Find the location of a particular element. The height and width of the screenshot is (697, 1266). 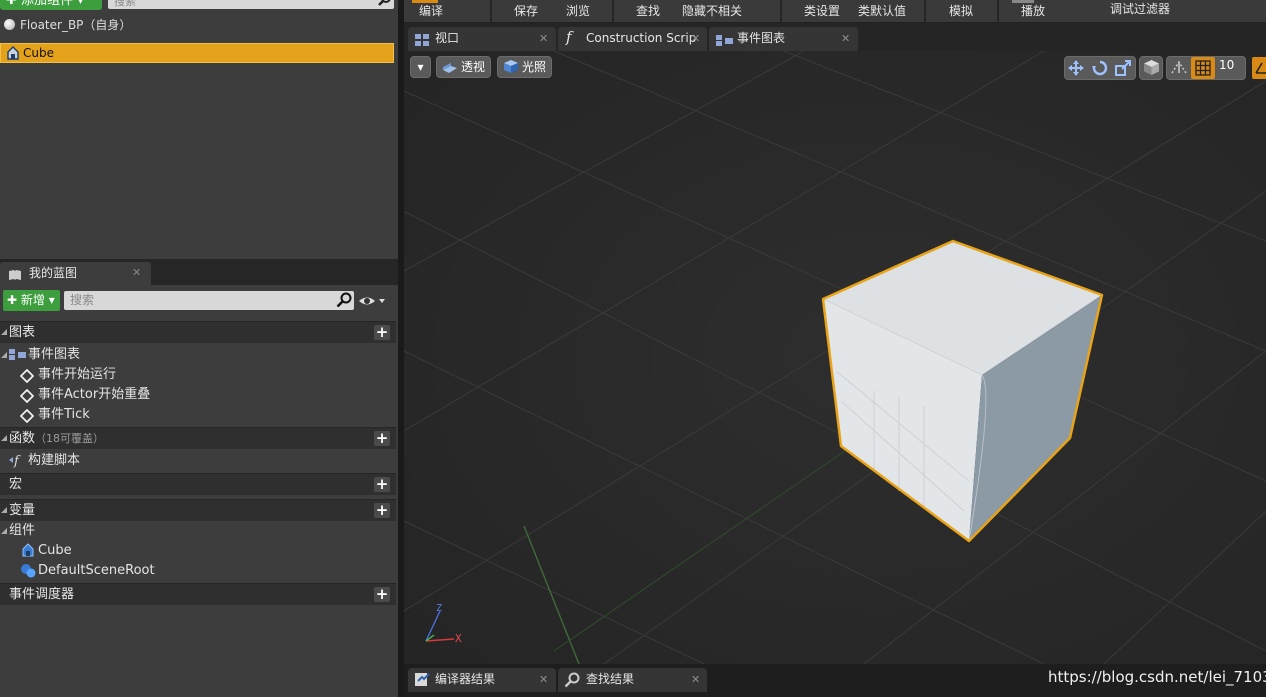

viewport-options-button: ▾ is located at coordinates (420, 67).